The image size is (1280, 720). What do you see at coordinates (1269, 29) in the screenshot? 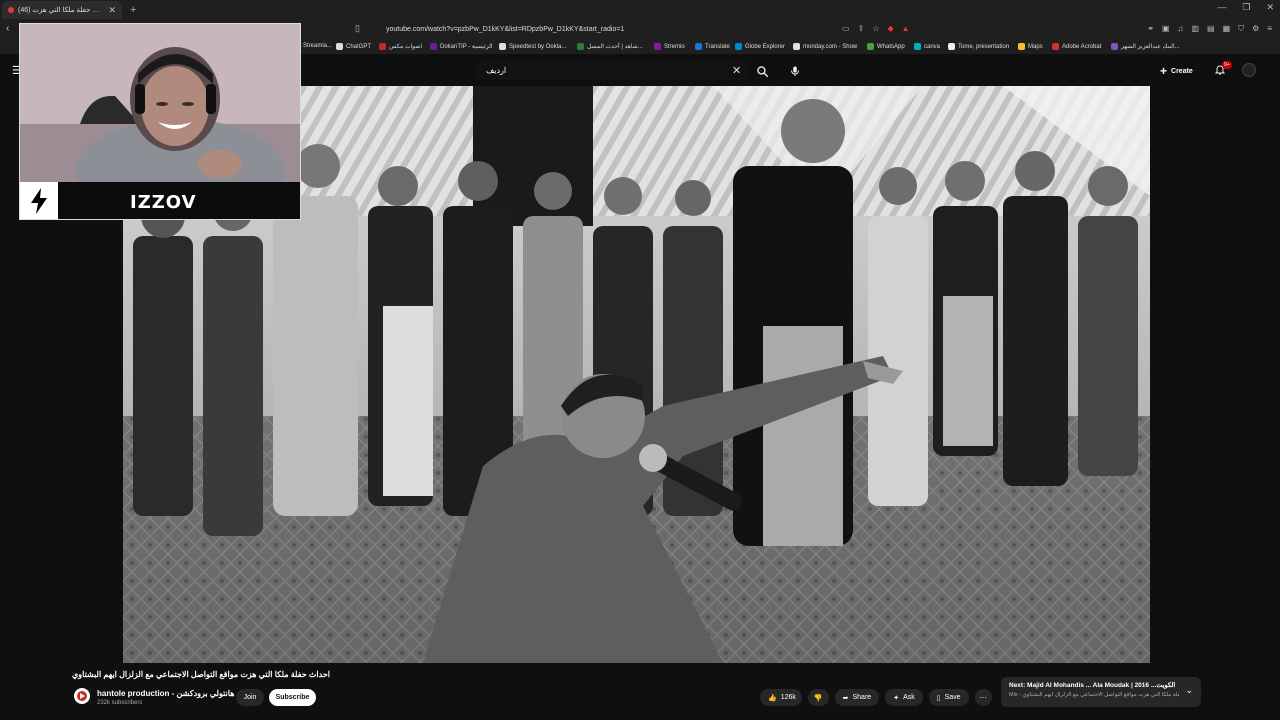
I see `menu-icon: ≡` at bounding box center [1269, 29].